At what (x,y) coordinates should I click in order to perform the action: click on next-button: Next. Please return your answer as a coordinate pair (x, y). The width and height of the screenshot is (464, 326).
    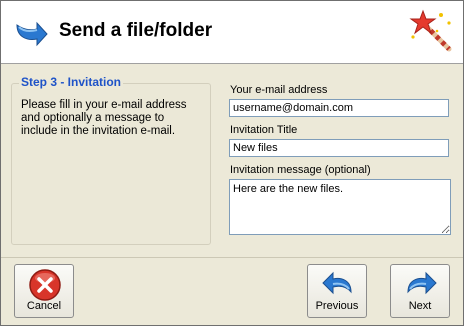
    Looking at the image, I should click on (420, 291).